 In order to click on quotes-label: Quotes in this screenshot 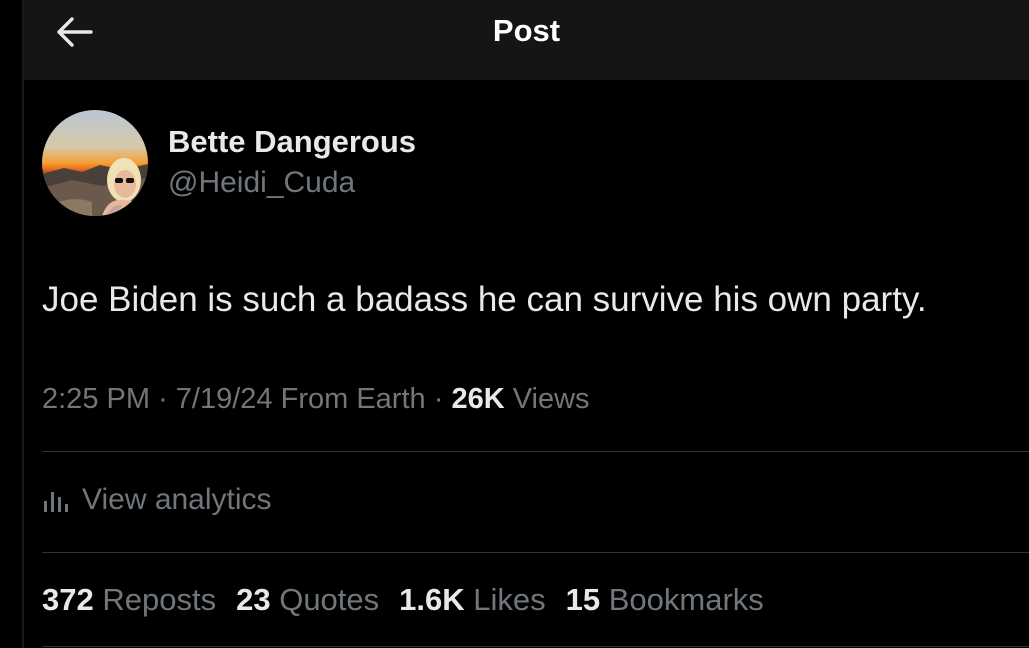, I will do `click(329, 599)`.